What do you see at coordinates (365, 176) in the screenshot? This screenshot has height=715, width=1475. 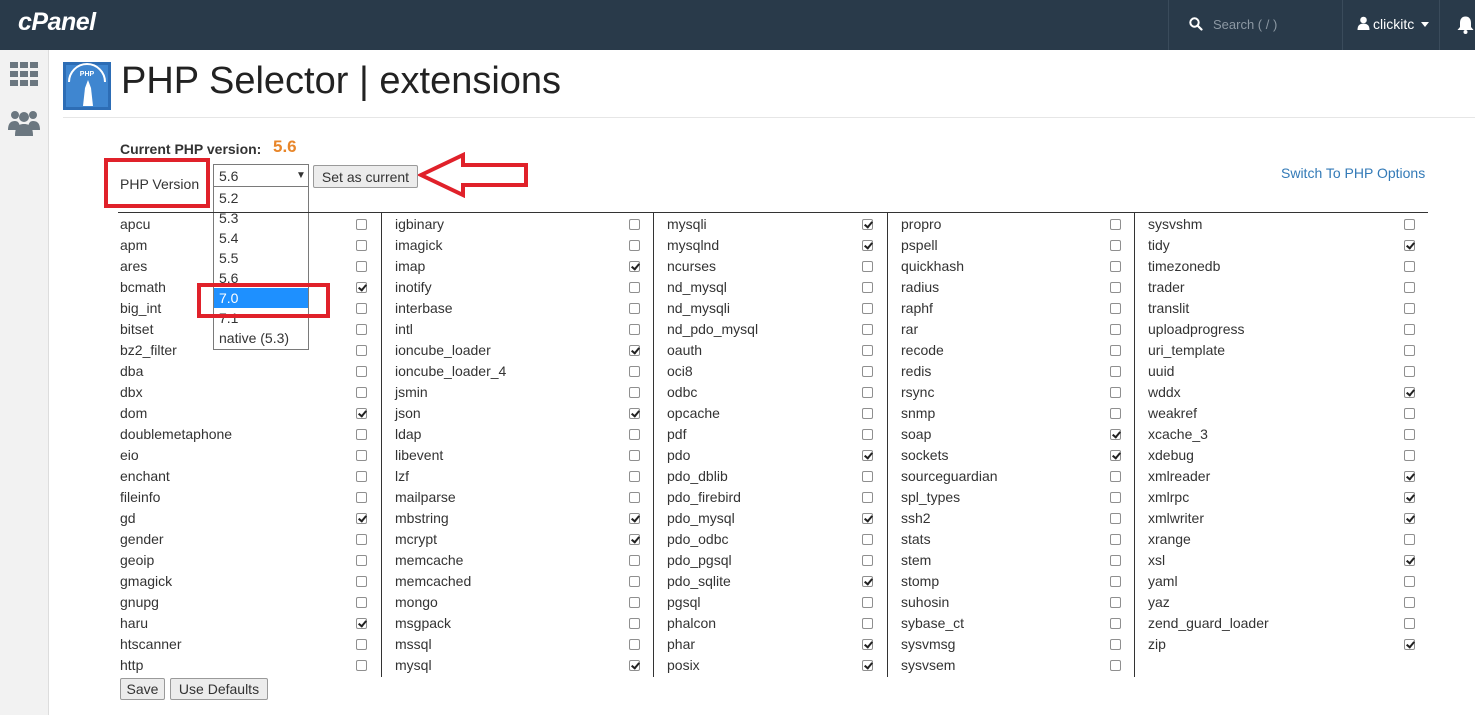 I see `set-as-current-button: Set as current` at bounding box center [365, 176].